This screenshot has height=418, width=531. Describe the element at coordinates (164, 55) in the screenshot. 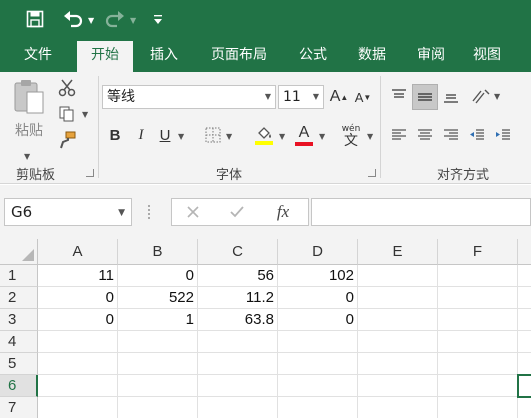

I see `tab-insert: 插入` at that location.